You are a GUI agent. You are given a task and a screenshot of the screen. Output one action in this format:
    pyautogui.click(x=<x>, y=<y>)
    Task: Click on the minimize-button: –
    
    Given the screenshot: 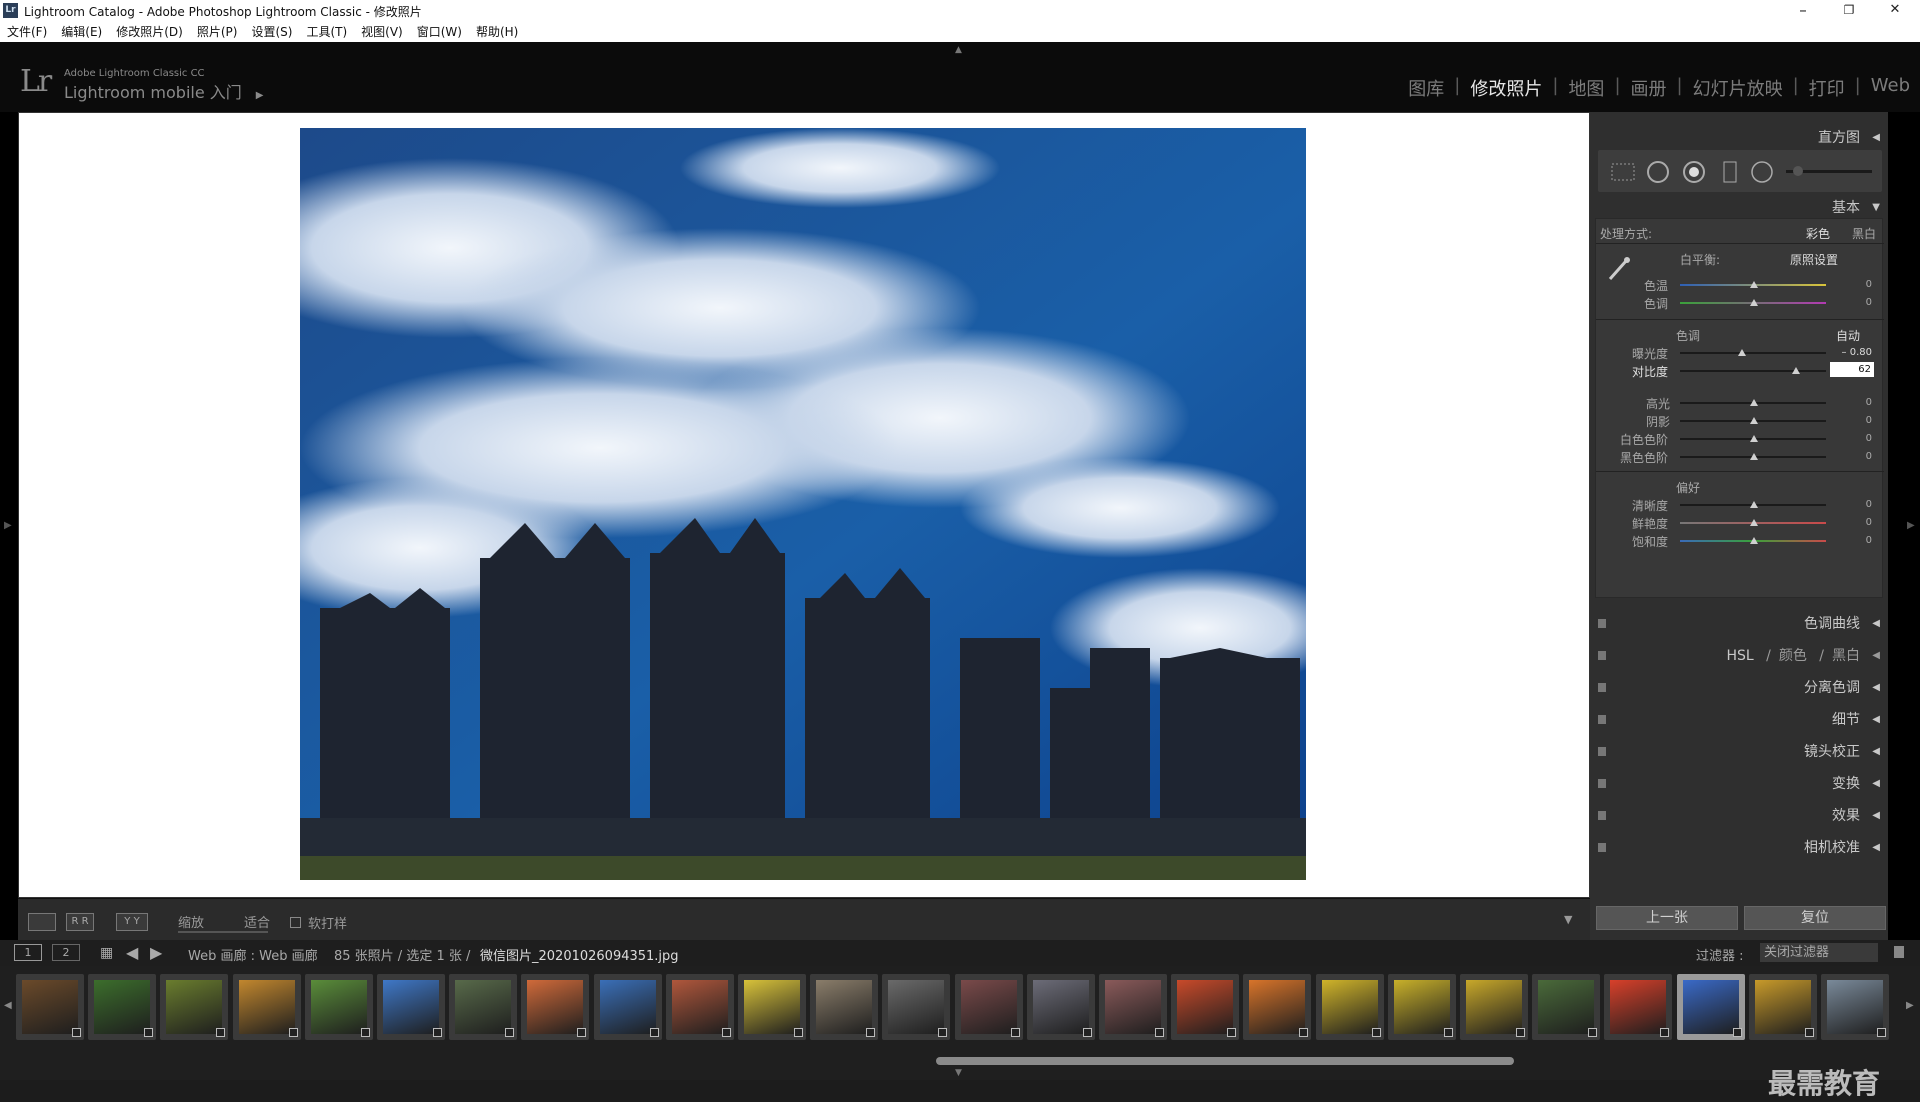 What is the action you would take?
    pyautogui.click(x=1803, y=11)
    